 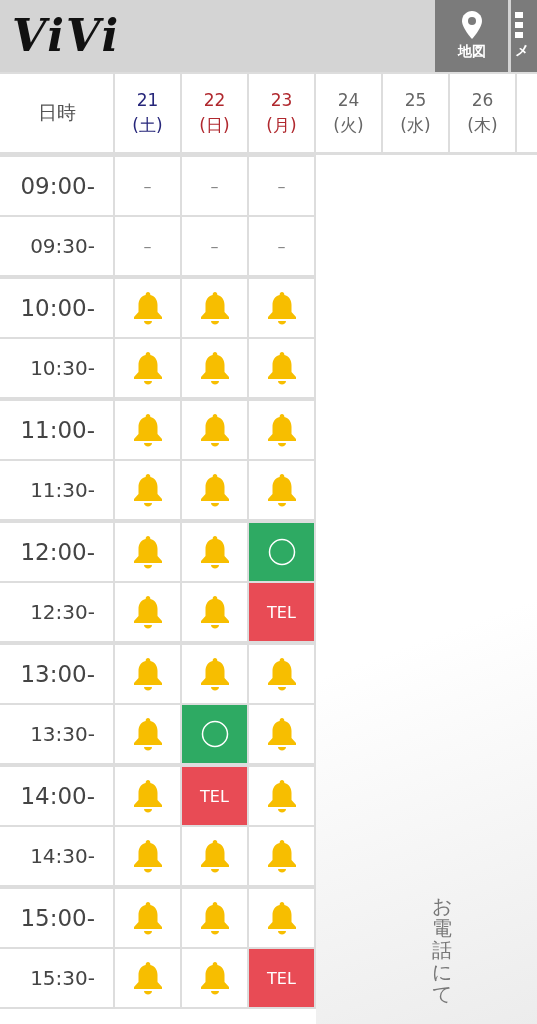 I want to click on time-label: 11:00-, so click(x=57, y=430).